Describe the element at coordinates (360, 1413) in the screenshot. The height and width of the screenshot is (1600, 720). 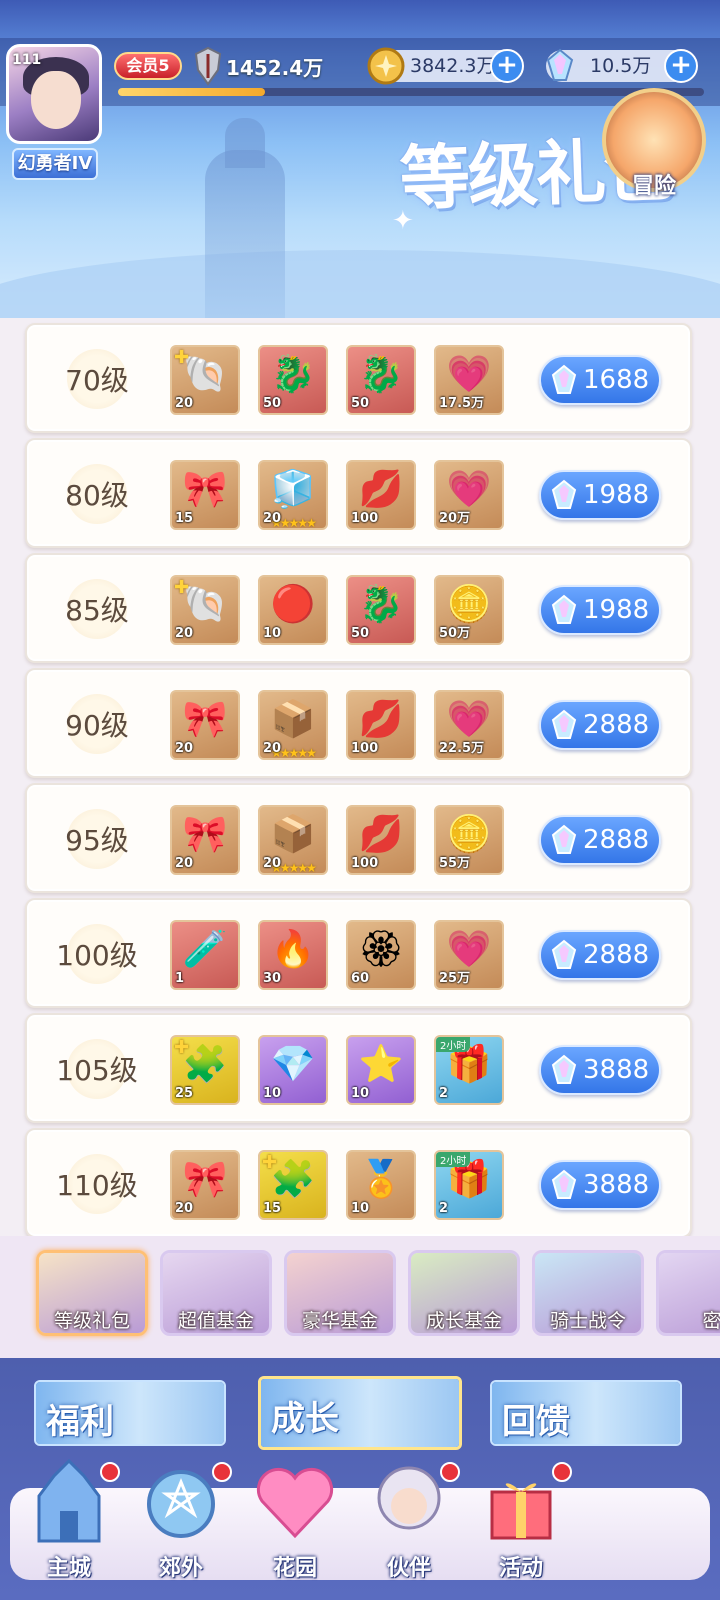
I see `category-1: 成长` at that location.